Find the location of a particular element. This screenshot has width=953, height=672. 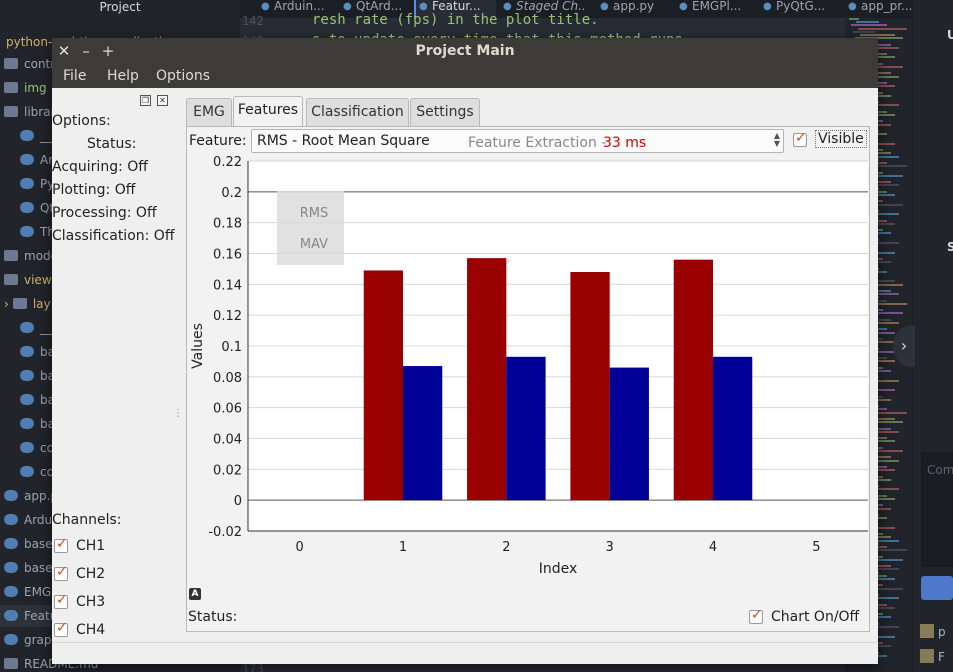

visible-checkbox: Visible is located at coordinates (830, 140).